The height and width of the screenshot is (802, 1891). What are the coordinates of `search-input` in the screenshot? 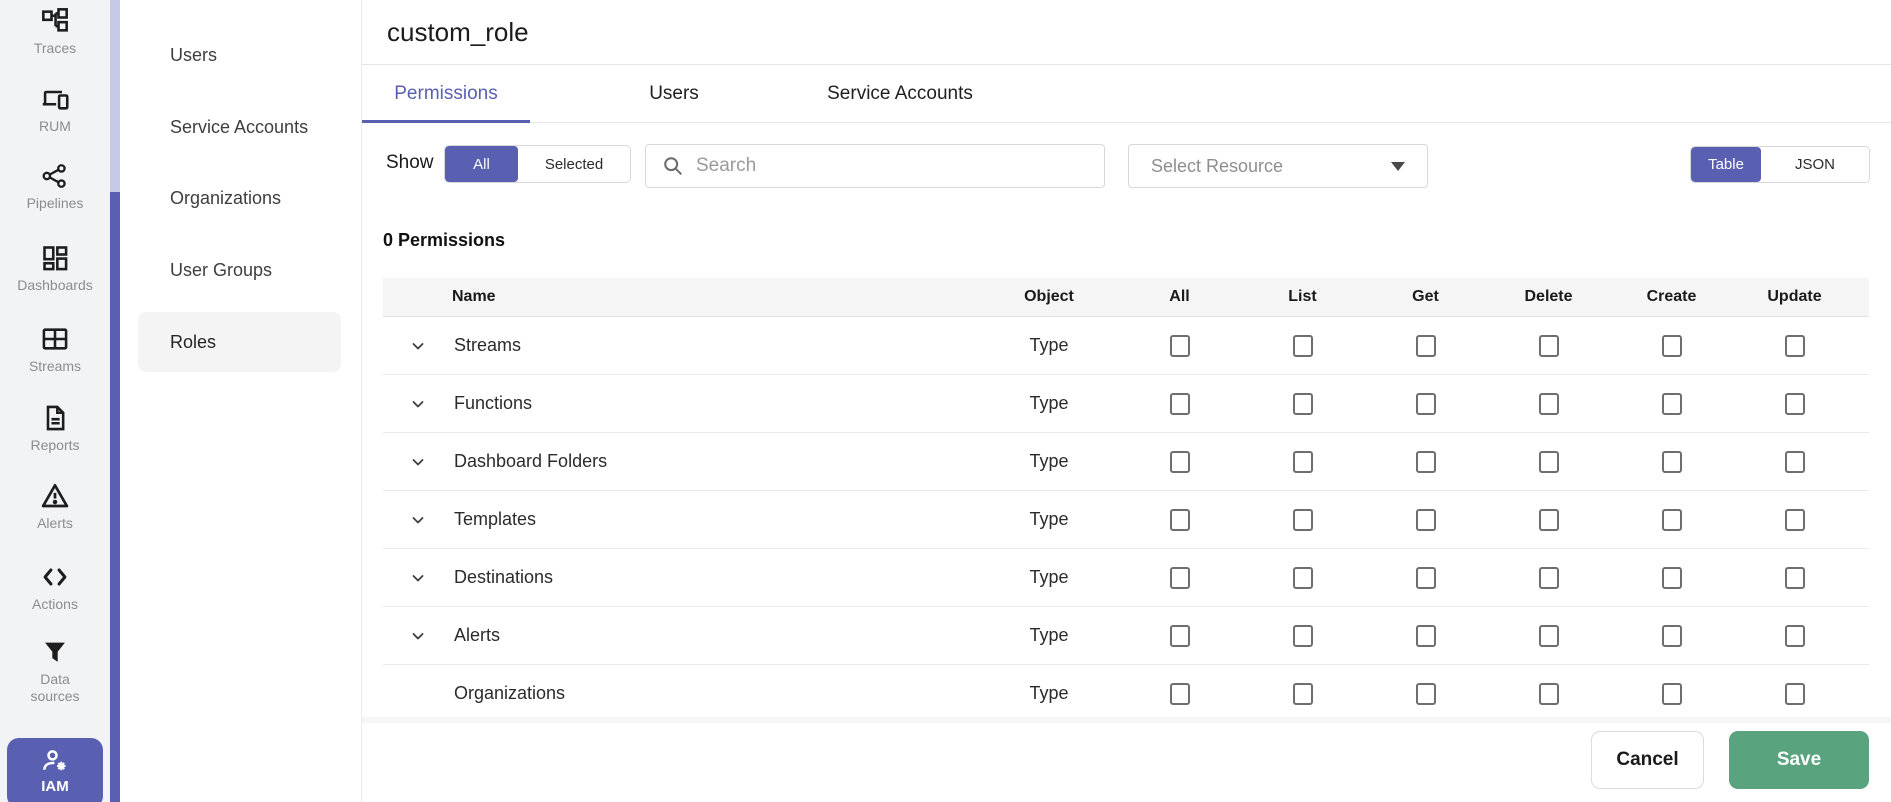 It's located at (900, 166).